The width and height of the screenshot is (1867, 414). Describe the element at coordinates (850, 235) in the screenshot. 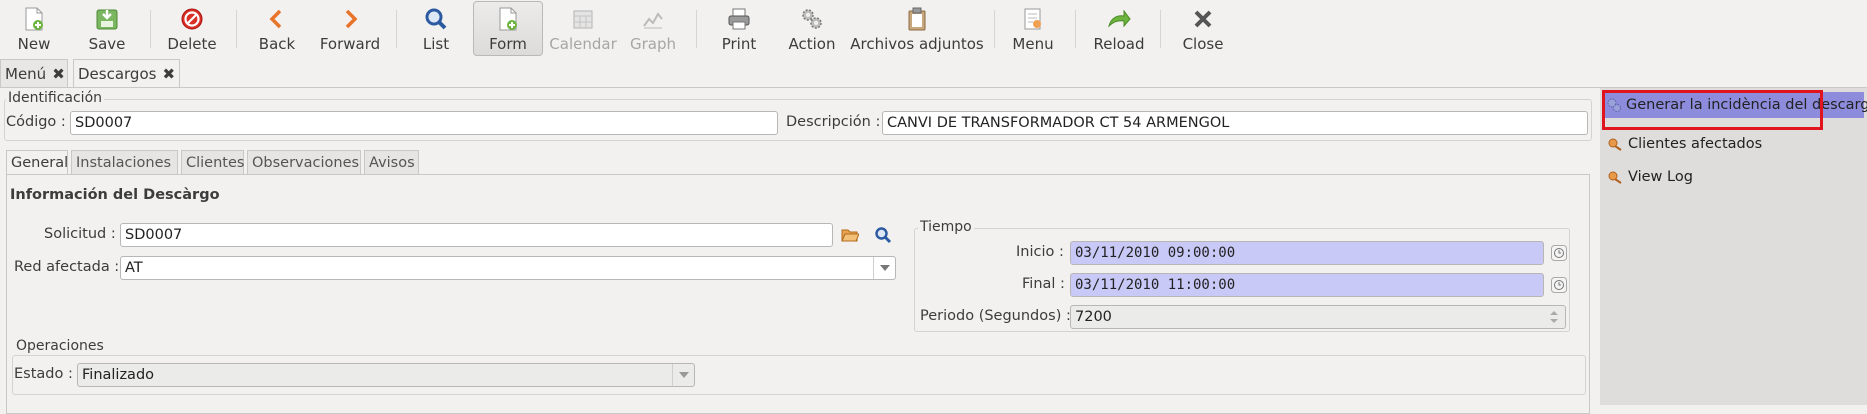

I see `folder-open-icon` at that location.